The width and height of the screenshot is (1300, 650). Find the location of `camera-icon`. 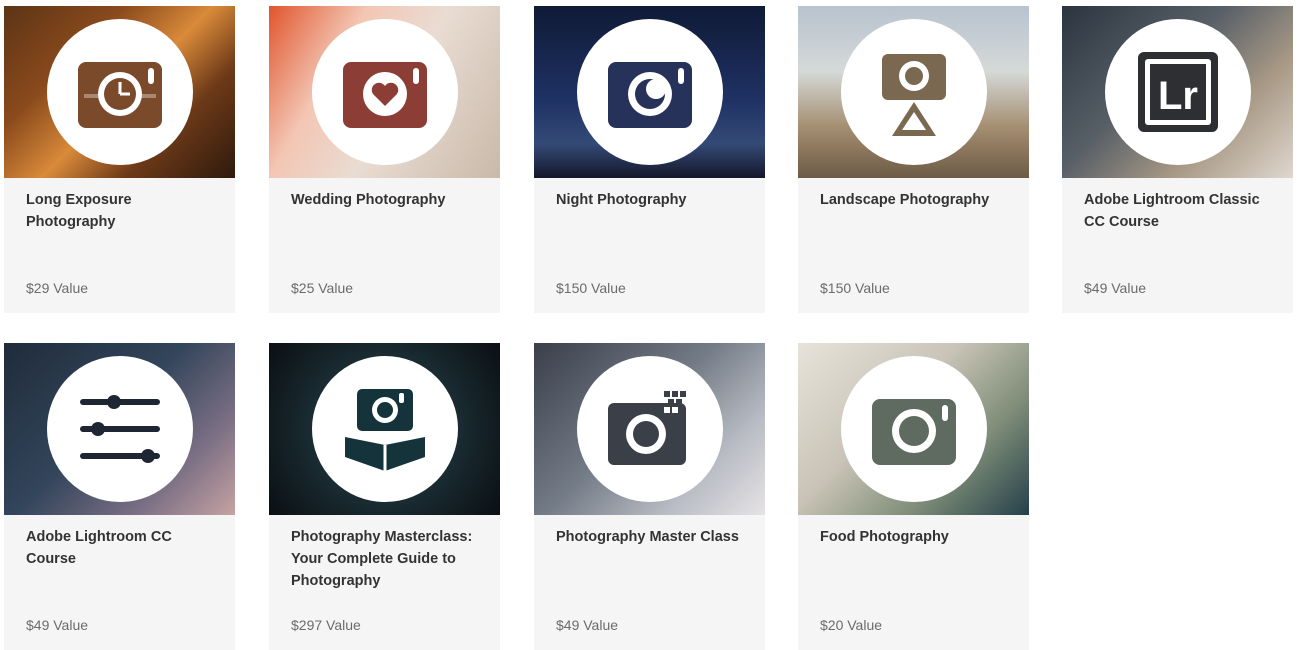

camera-icon is located at coordinates (913, 432).